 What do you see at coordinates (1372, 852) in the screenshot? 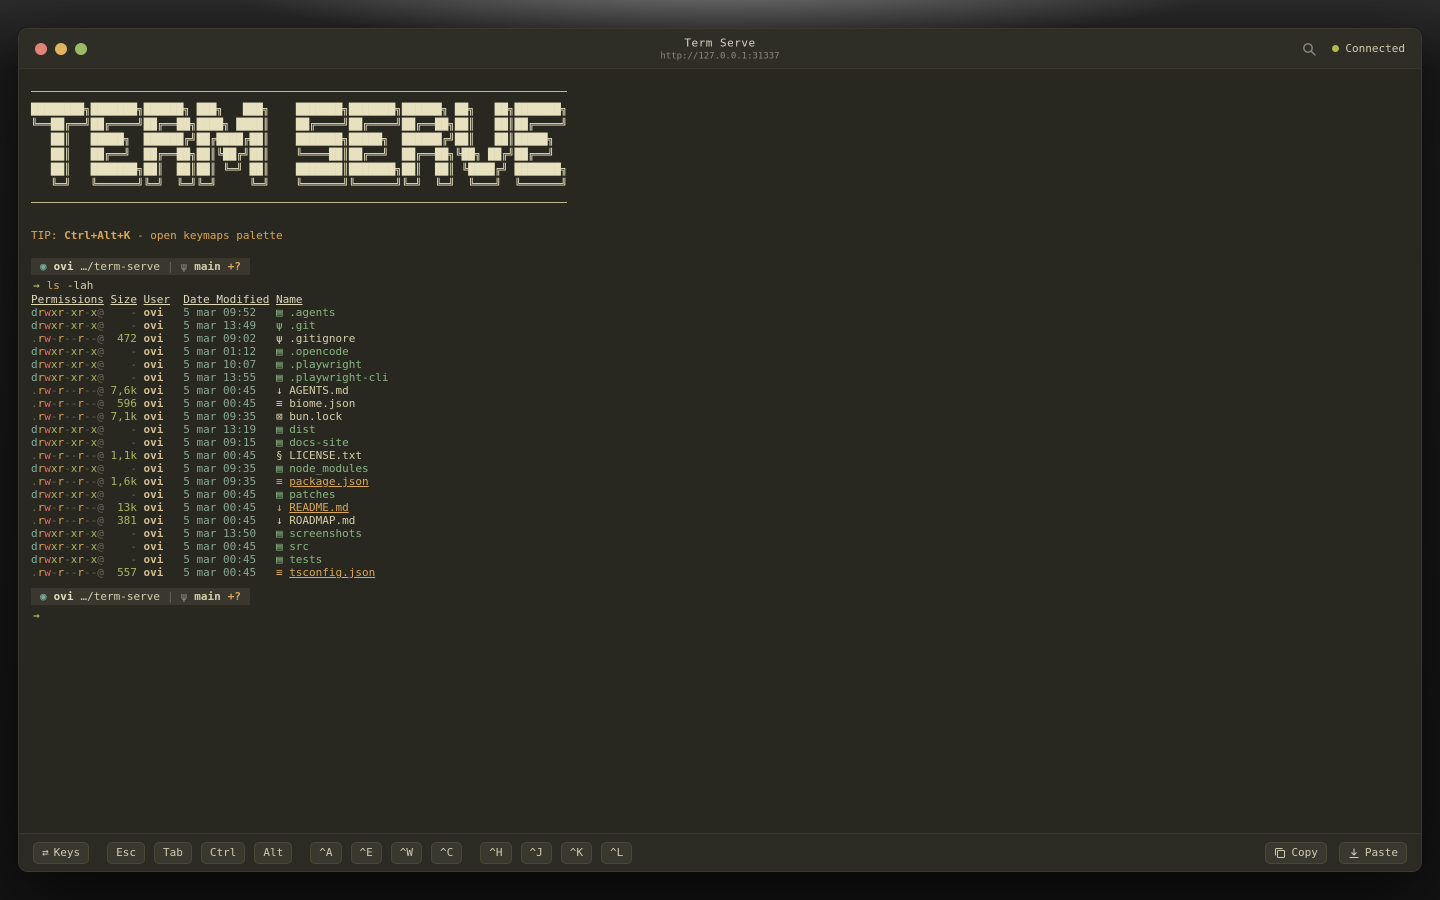
I see `paste-button: Paste` at bounding box center [1372, 852].